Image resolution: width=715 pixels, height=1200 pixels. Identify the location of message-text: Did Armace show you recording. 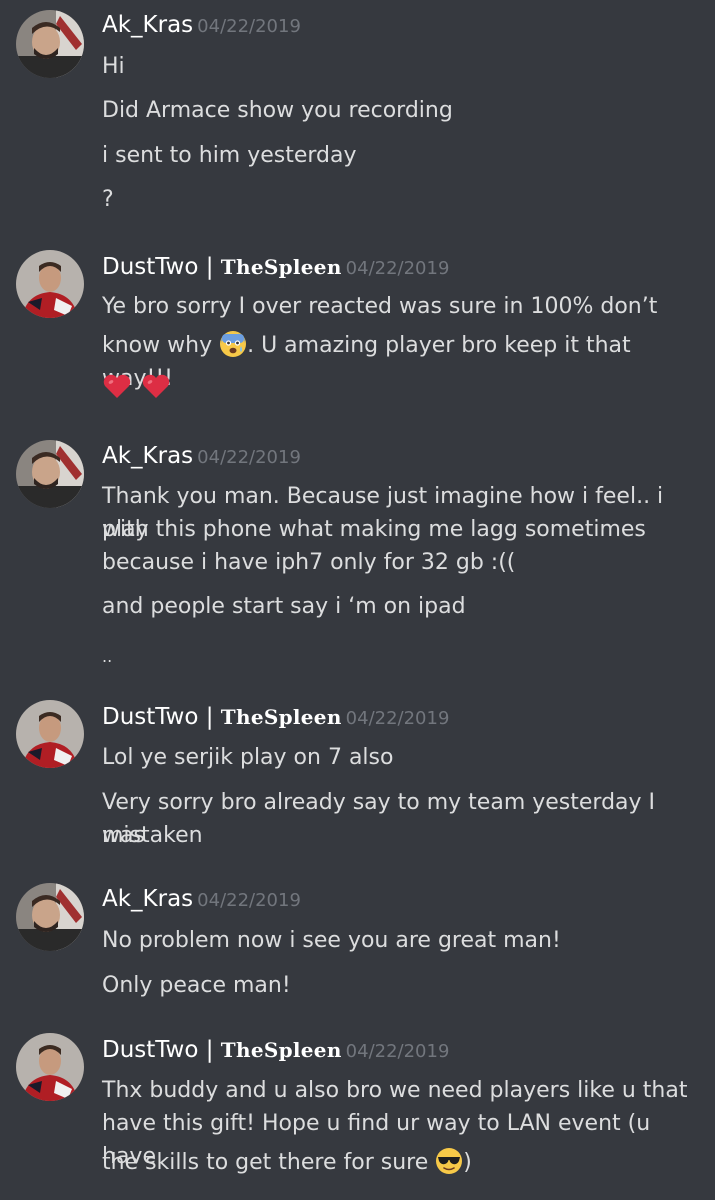
(277, 110).